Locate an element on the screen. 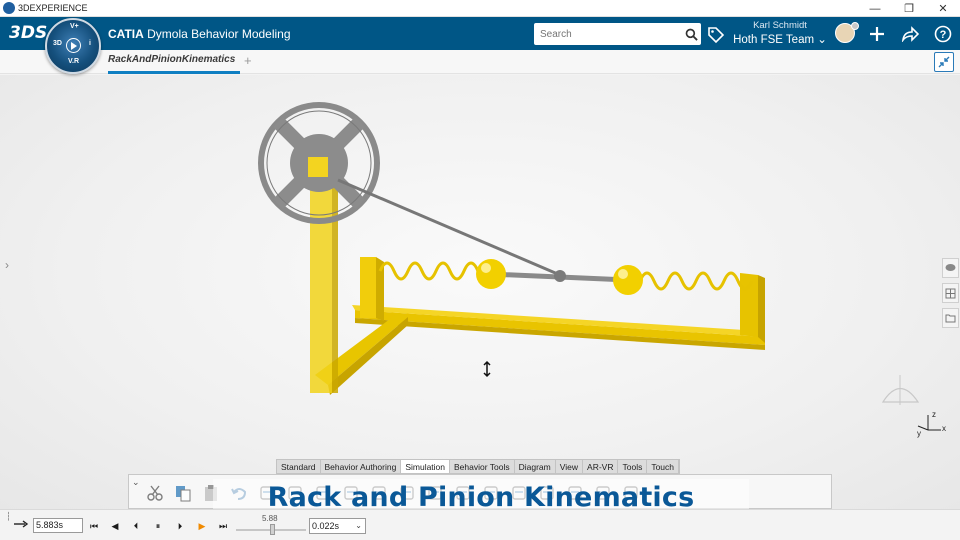  brand-prefix: CATIA is located at coordinates (126, 34).